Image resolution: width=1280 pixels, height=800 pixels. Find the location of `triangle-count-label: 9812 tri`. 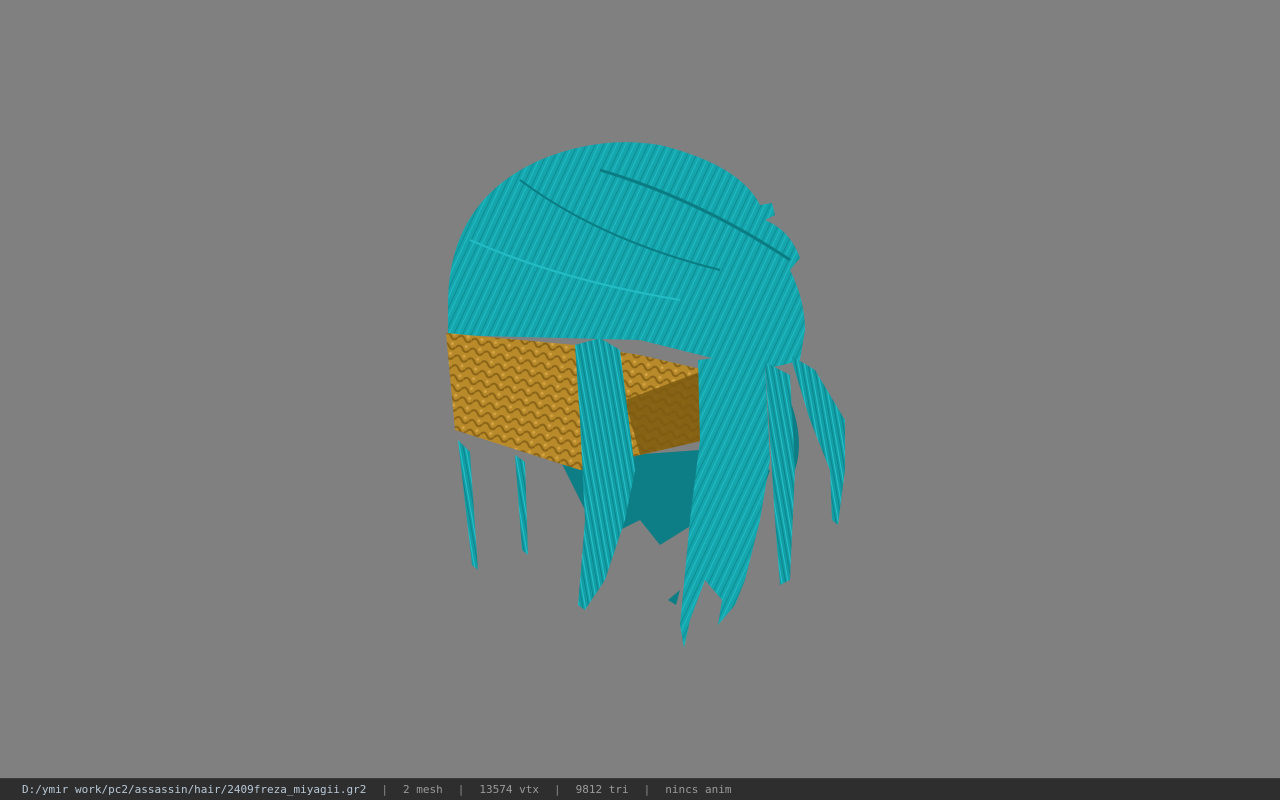

triangle-count-label: 9812 tri is located at coordinates (602, 789).